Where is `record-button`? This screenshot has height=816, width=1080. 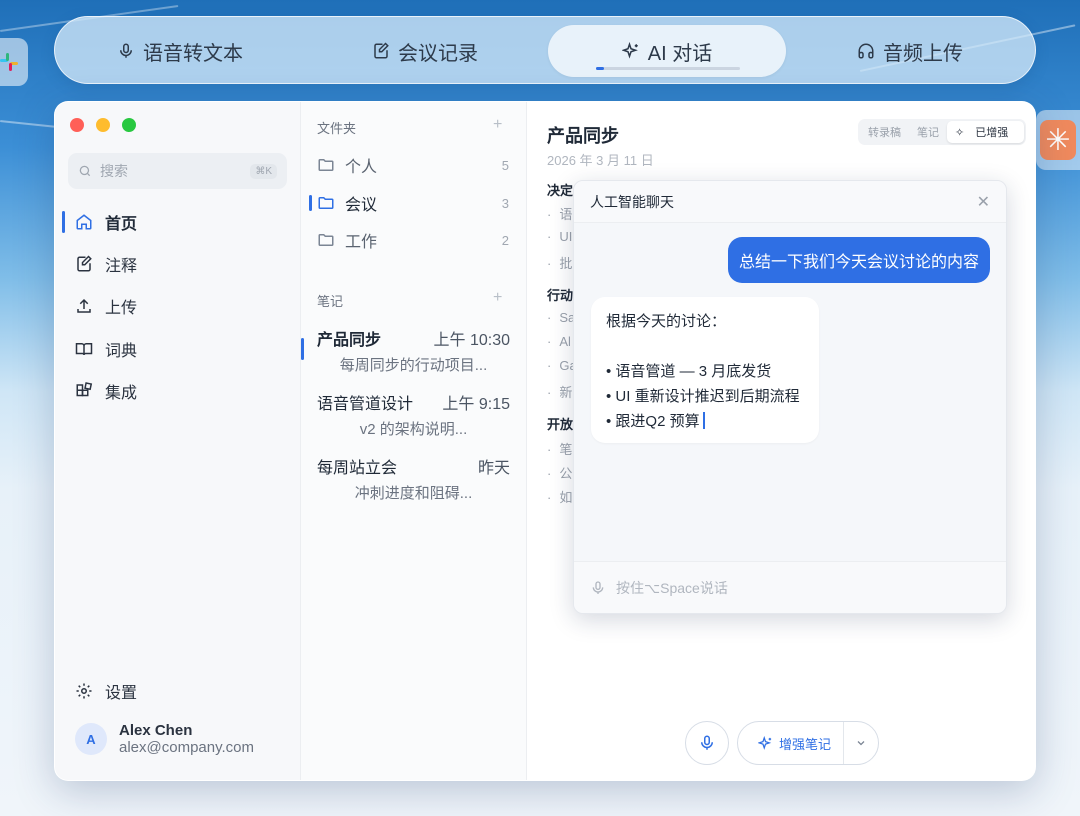 record-button is located at coordinates (707, 743).